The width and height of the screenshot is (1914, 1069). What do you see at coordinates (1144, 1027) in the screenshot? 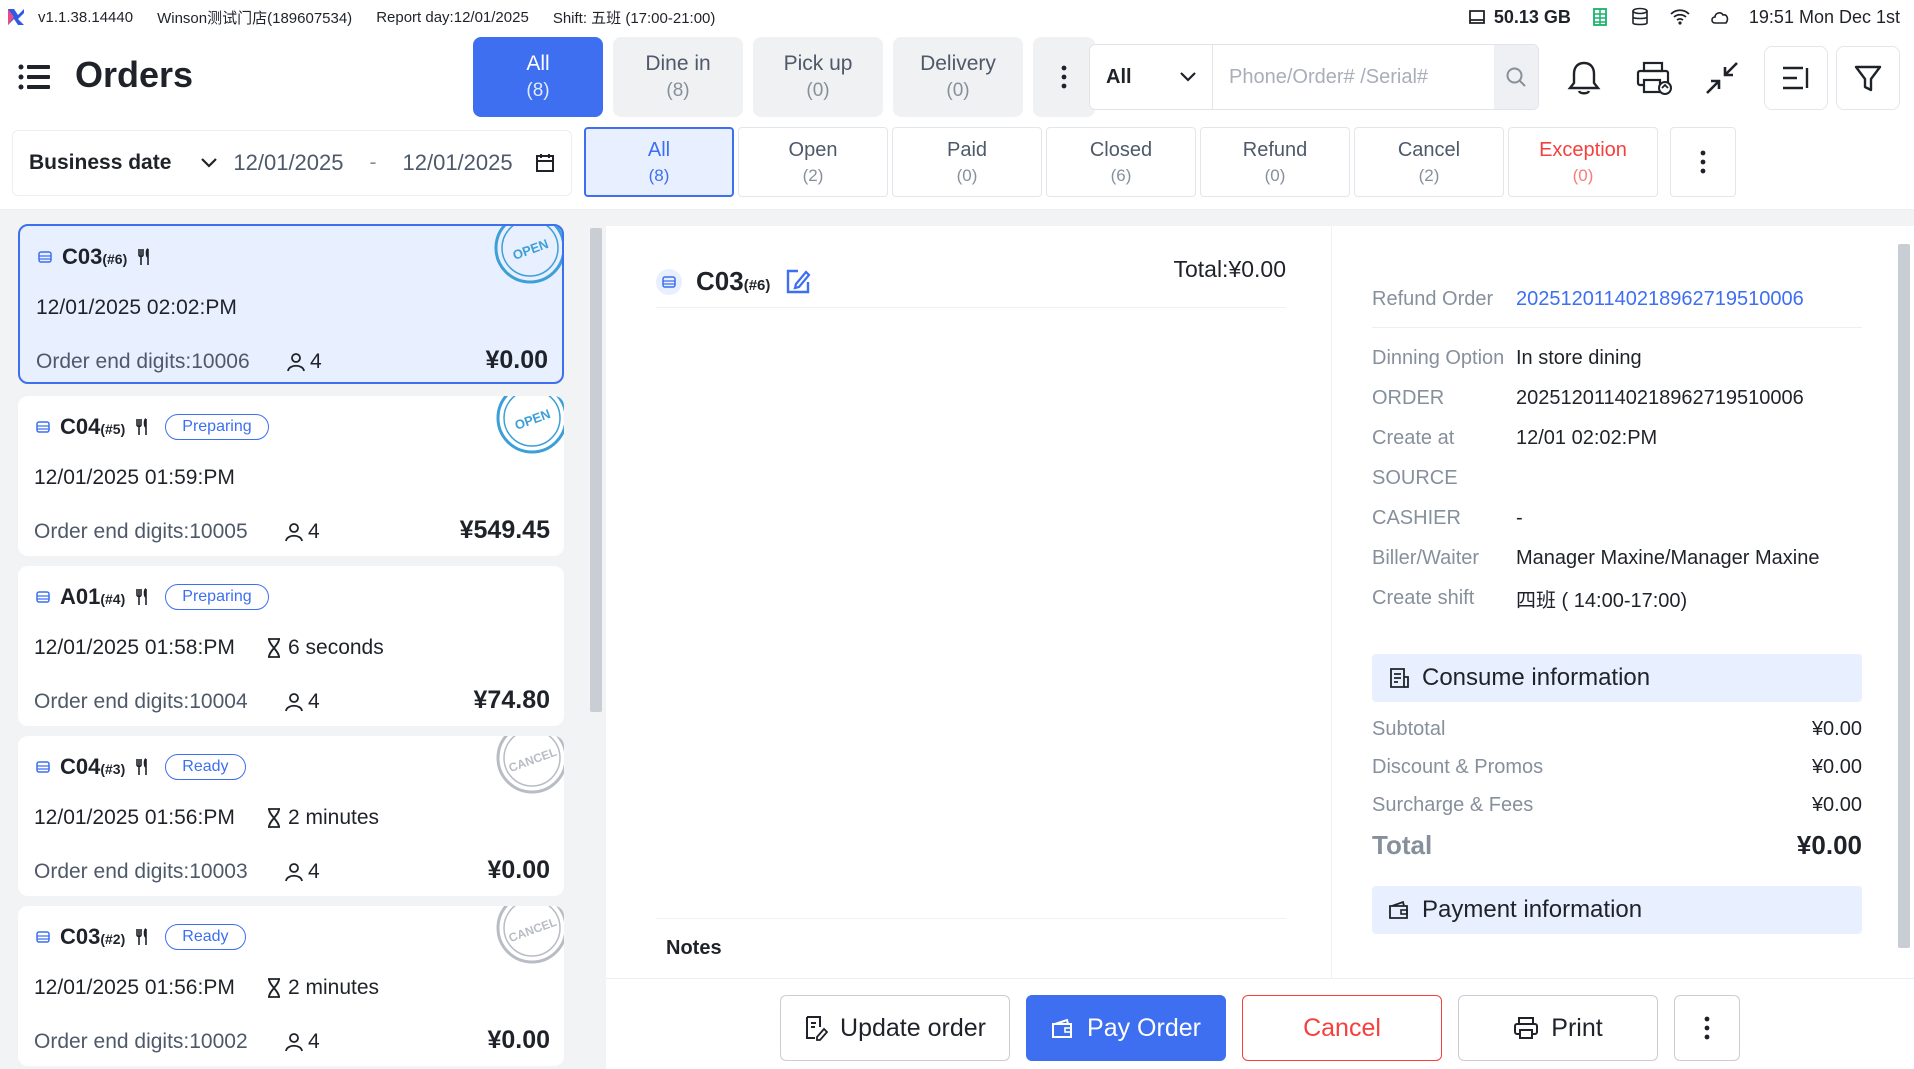
I see `button-label: Pay Order` at bounding box center [1144, 1027].